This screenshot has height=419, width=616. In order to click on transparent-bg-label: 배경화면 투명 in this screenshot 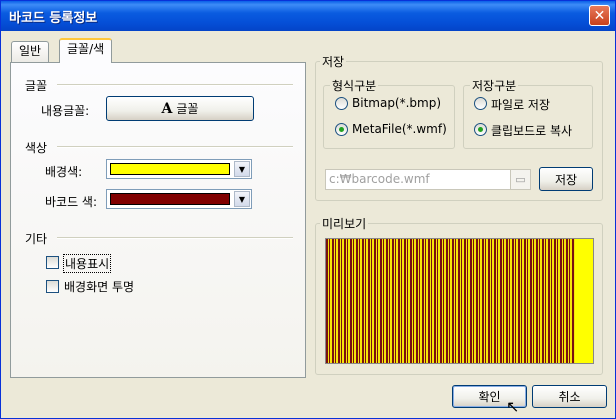, I will do `click(99, 286)`.